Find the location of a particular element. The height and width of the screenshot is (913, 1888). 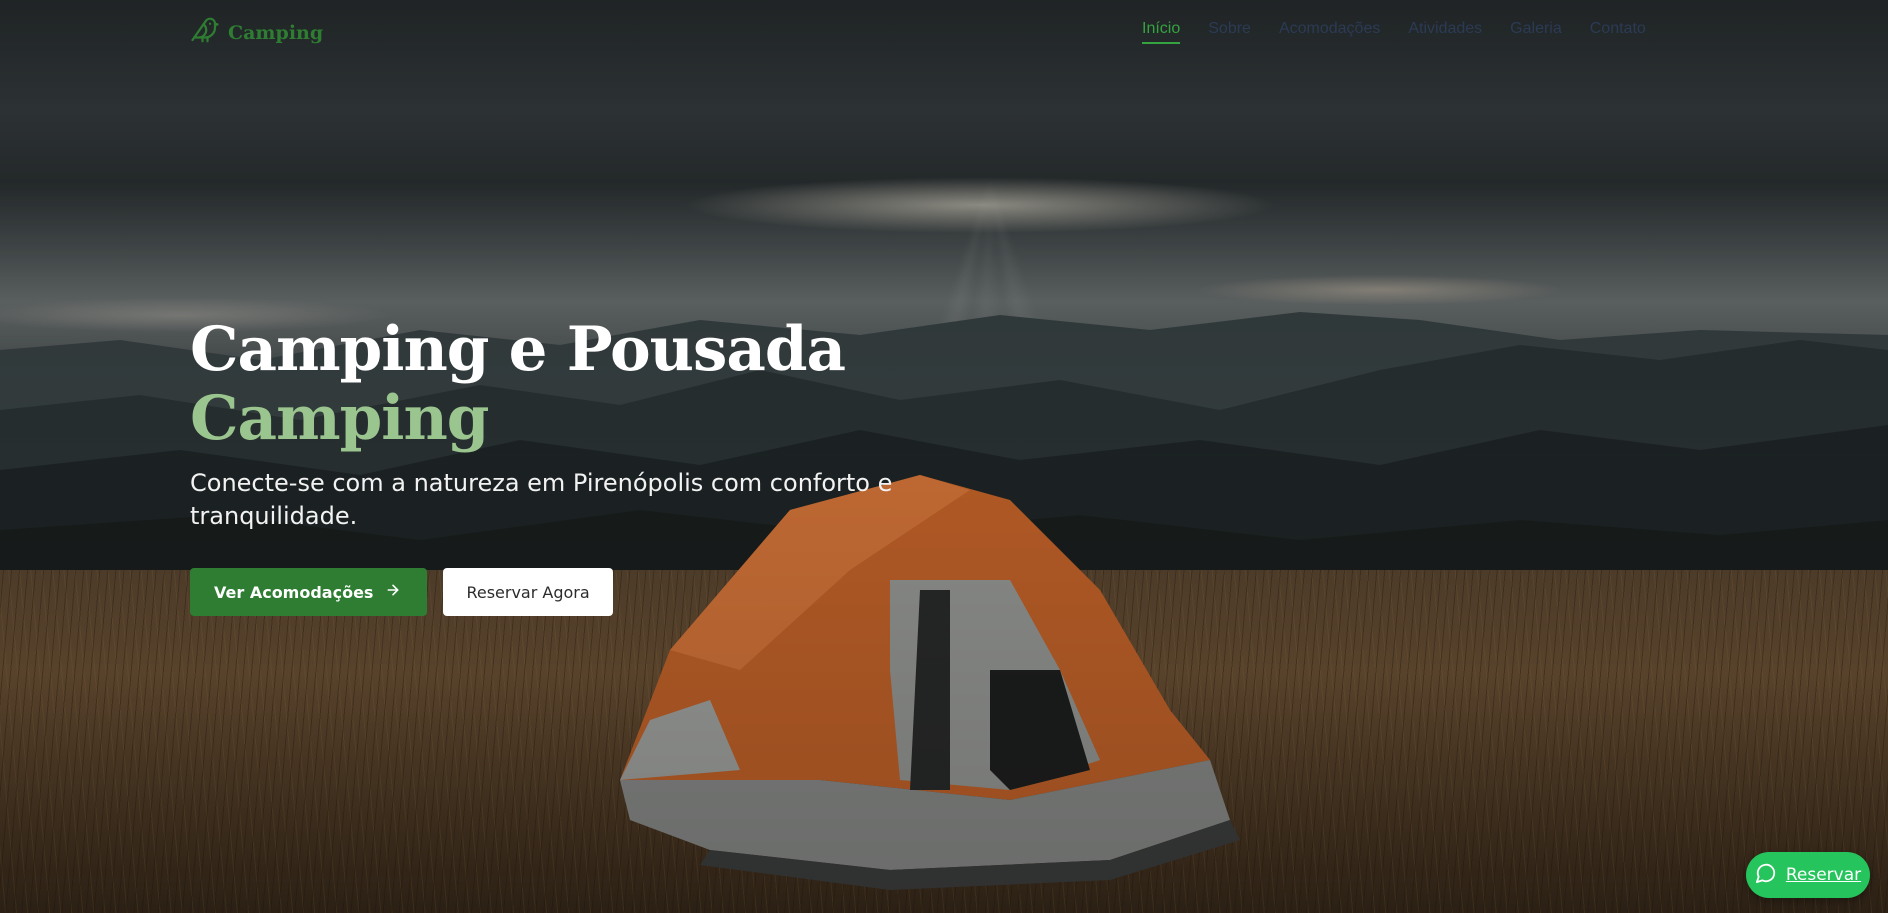

chat-bubble-icon is located at coordinates (1766, 875).